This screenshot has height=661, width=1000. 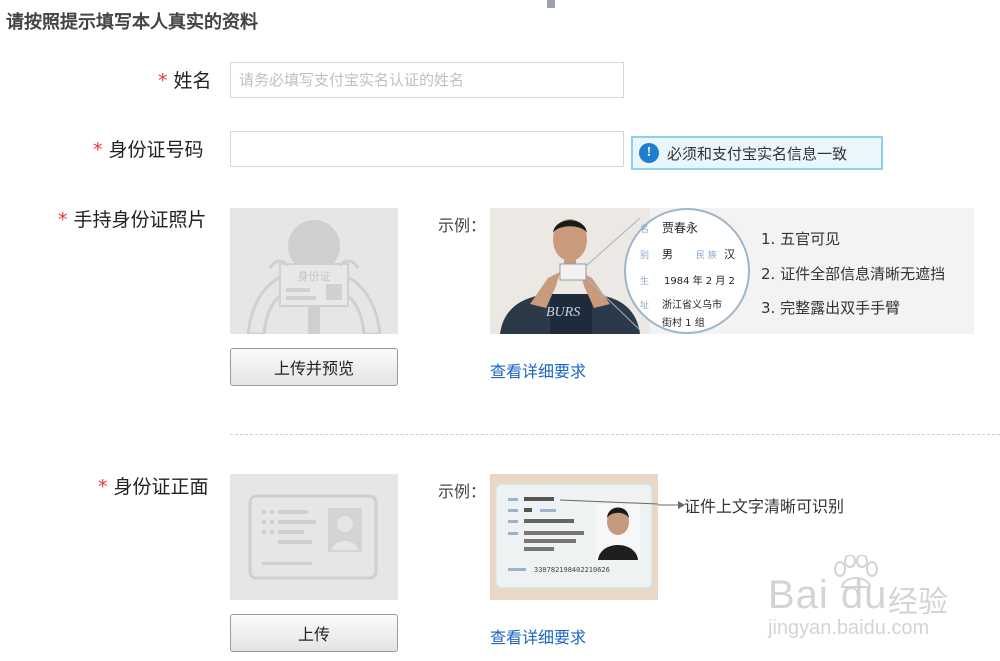 What do you see at coordinates (148, 150) in the screenshot?
I see `id-number-label: * 身份证号码` at bounding box center [148, 150].